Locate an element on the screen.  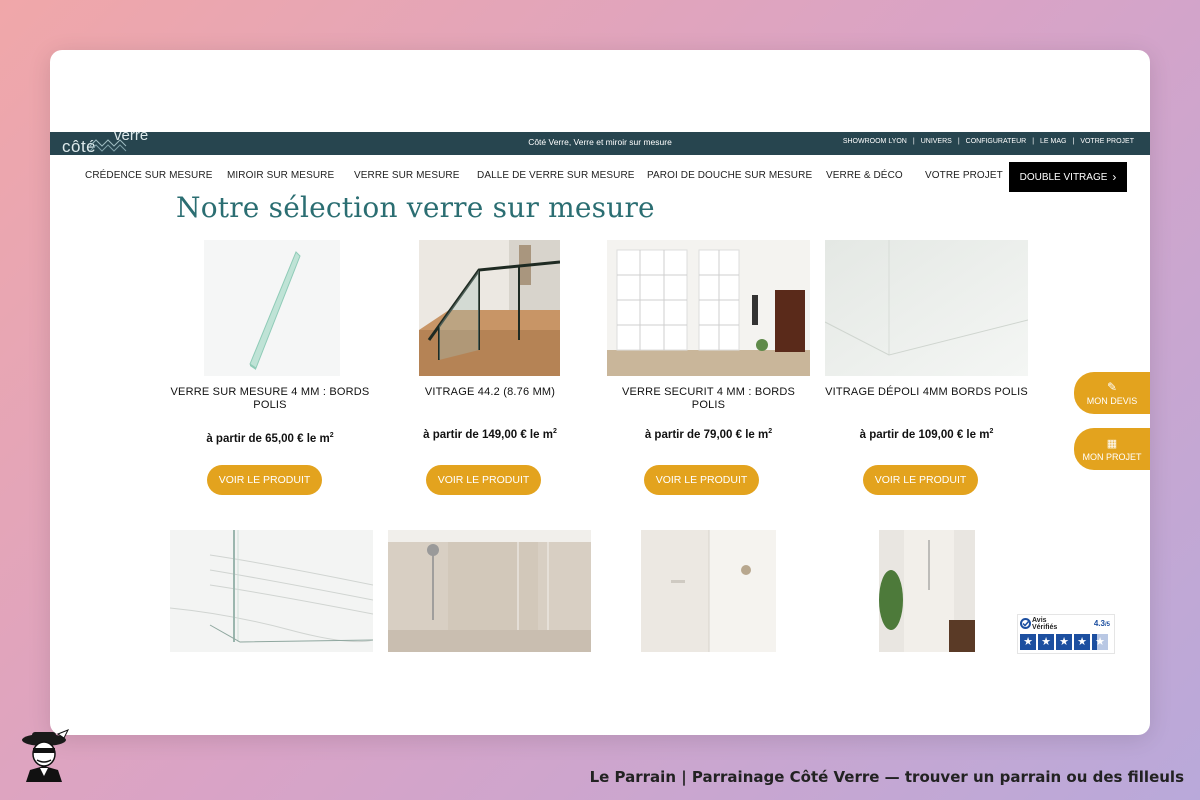
nav-item-dalle: DALLE DE VERRE SUR MESURE is located at coordinates (556, 175).